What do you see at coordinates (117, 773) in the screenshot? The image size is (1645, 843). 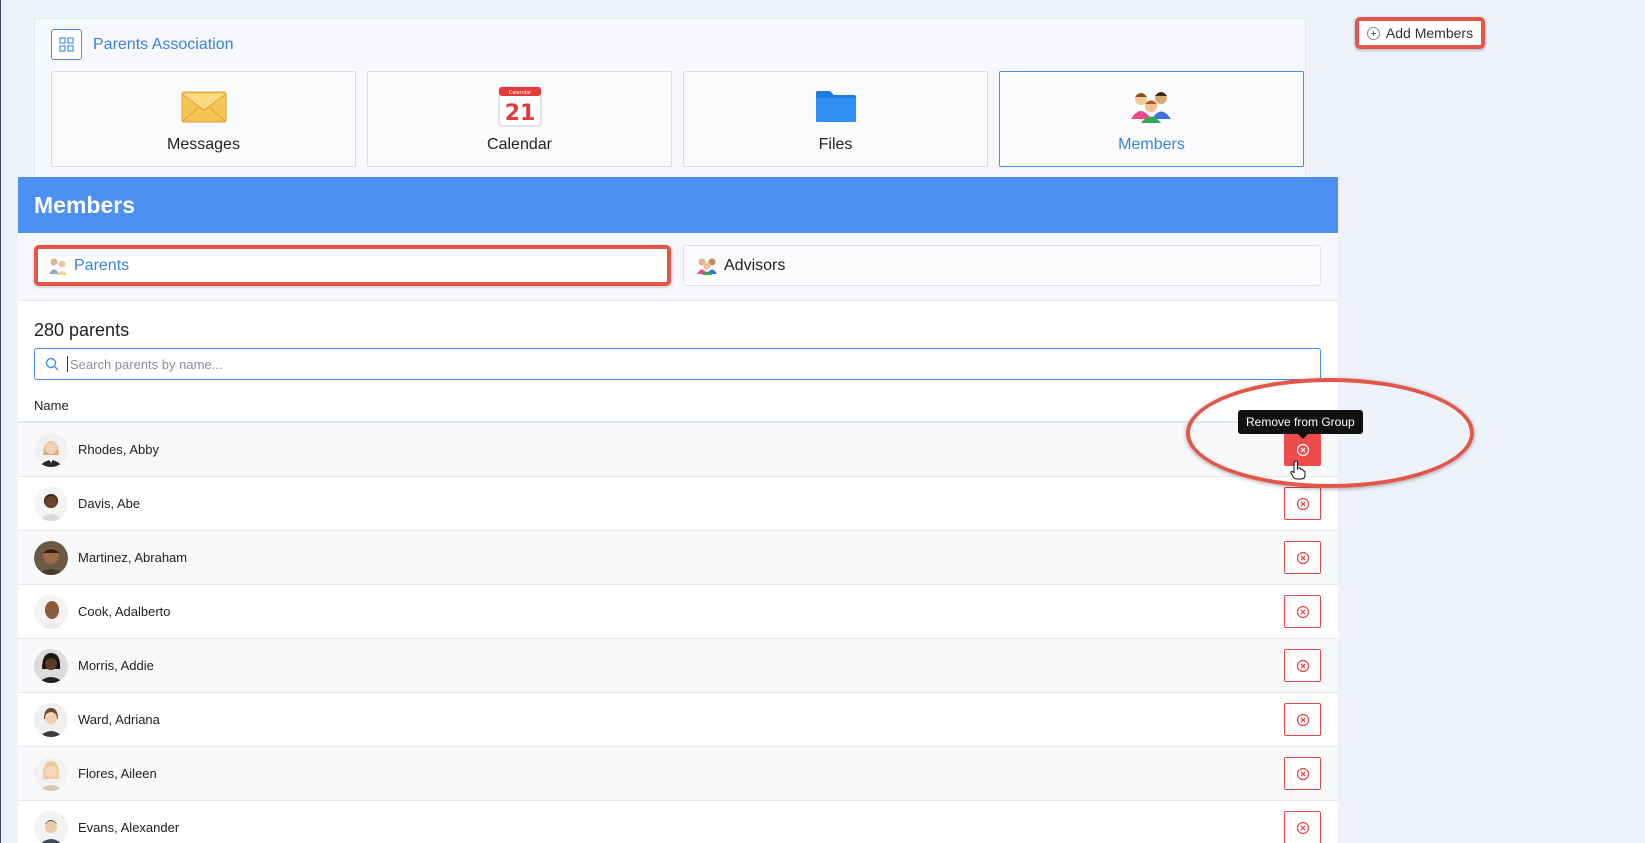 I see `member-name: Flores, Aileen` at bounding box center [117, 773].